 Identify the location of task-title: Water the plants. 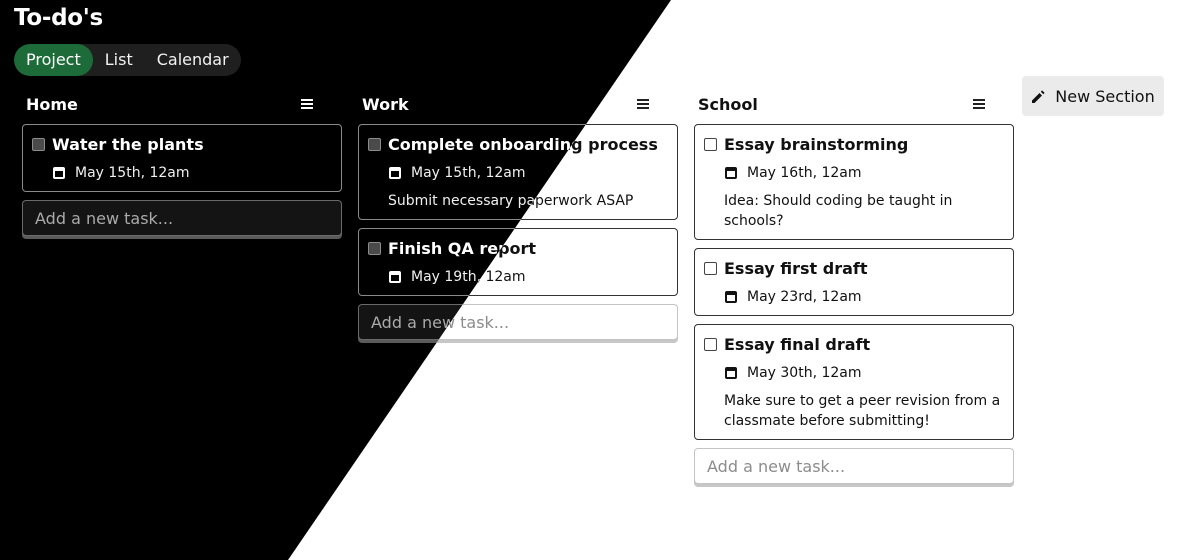
(128, 144).